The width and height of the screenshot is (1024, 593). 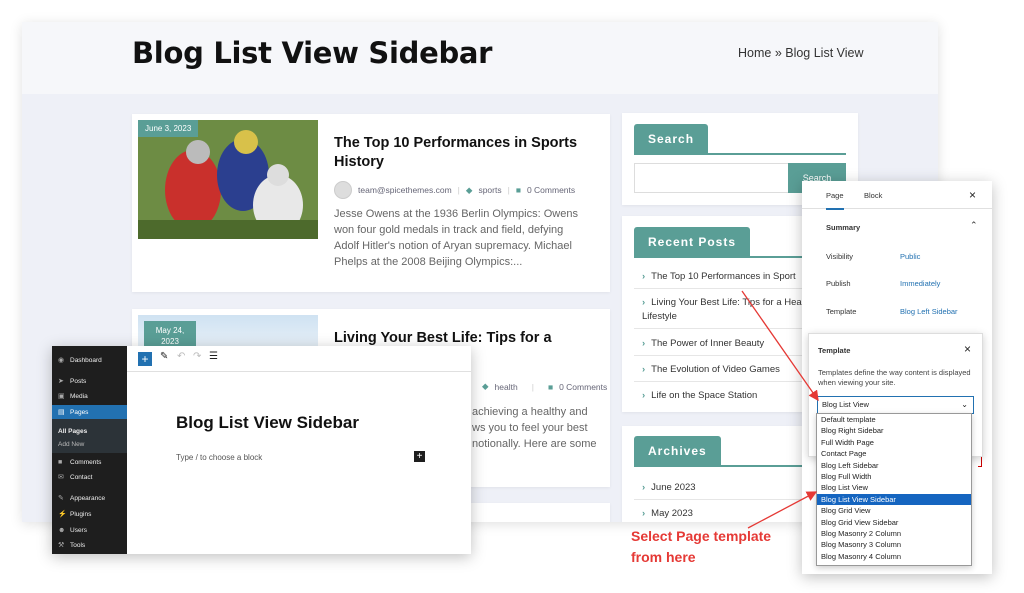 What do you see at coordinates (782, 510) in the screenshot?
I see `arrow-to-option` at bounding box center [782, 510].